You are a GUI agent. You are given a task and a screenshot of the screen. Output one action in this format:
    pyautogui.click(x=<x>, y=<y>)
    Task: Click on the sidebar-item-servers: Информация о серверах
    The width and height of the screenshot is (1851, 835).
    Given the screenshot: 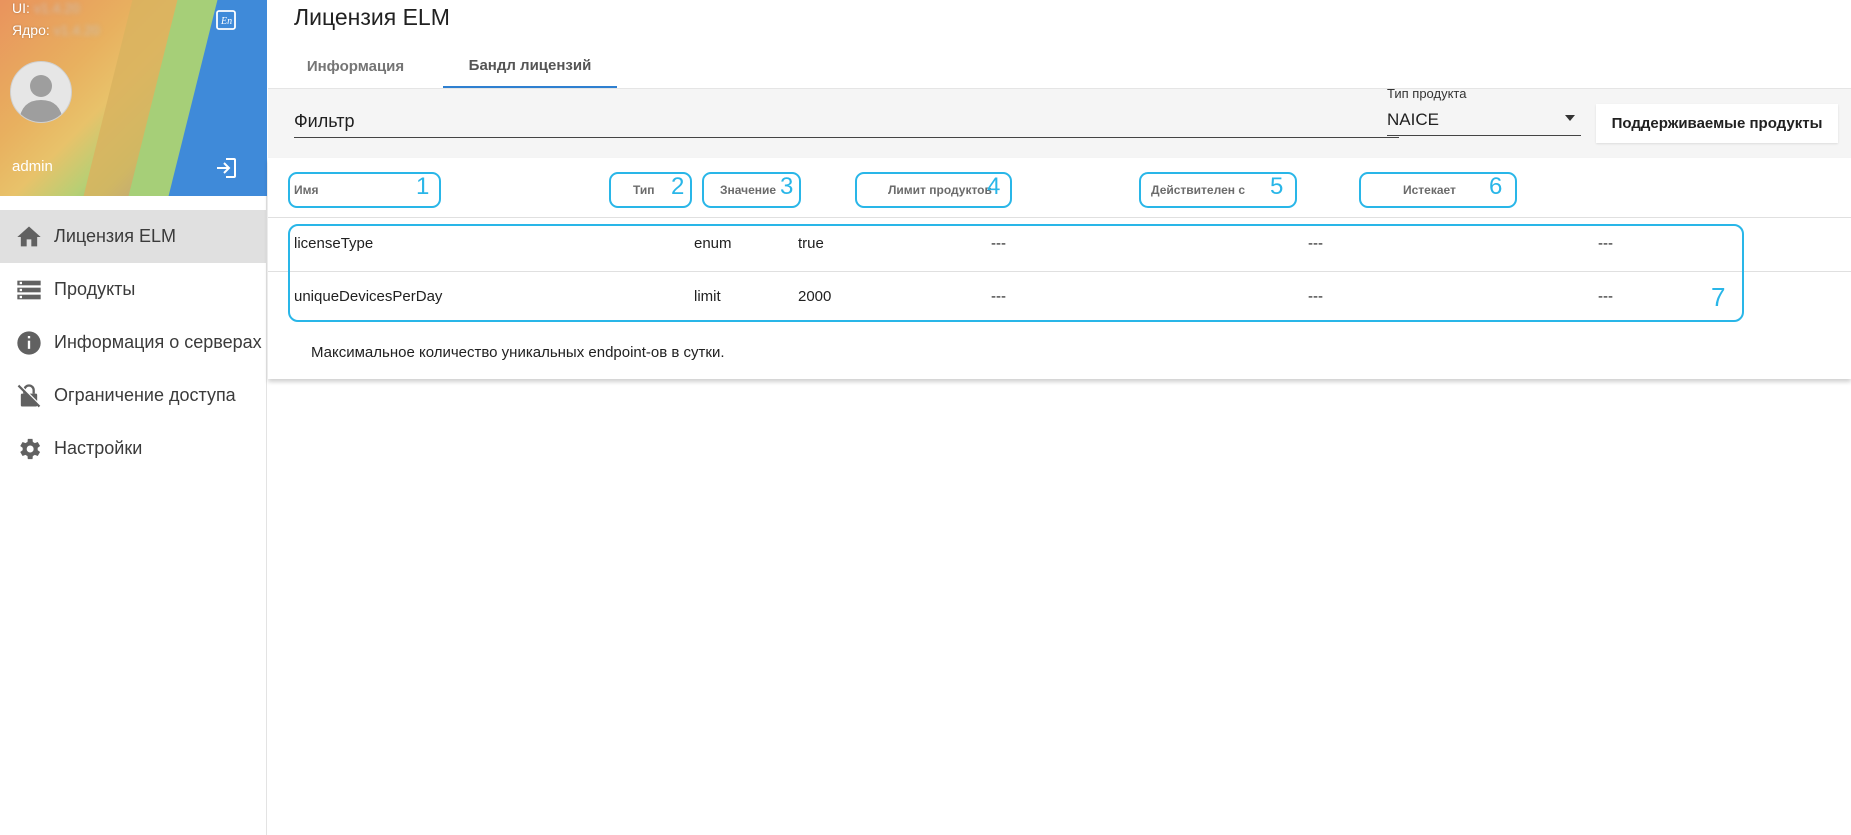 What is the action you would take?
    pyautogui.click(x=133, y=342)
    